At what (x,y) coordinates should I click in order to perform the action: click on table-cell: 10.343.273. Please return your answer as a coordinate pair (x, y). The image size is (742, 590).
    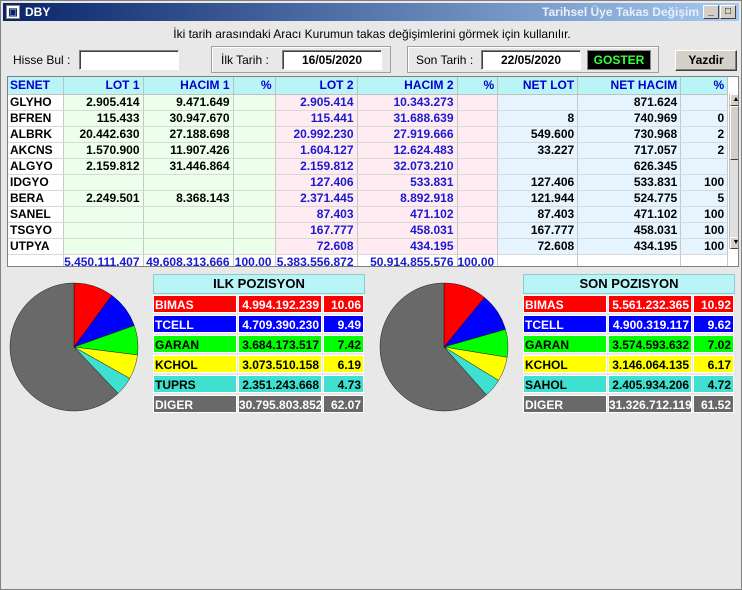
    Looking at the image, I should click on (407, 102).